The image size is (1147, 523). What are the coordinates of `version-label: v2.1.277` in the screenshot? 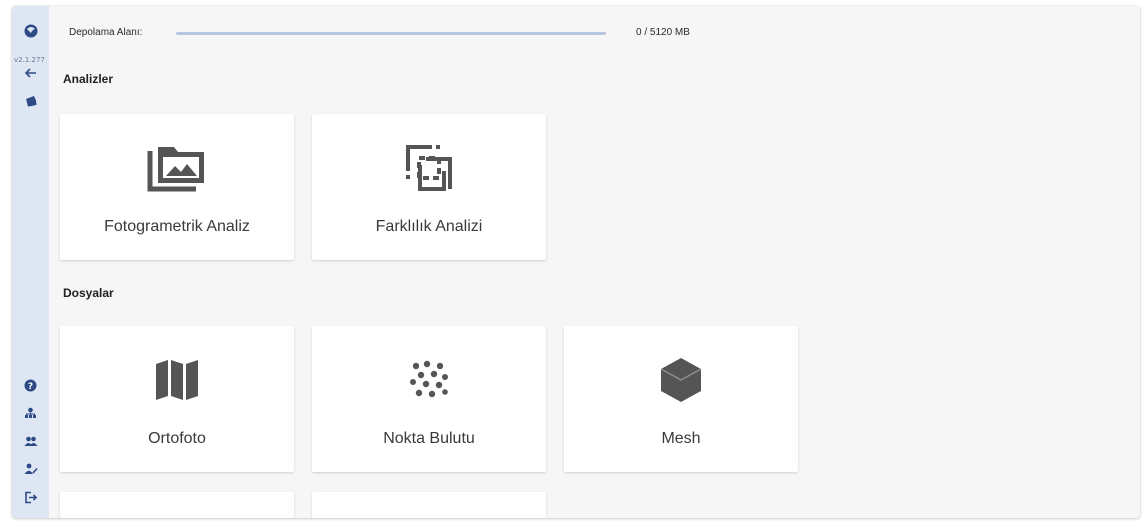 It's located at (29, 60).